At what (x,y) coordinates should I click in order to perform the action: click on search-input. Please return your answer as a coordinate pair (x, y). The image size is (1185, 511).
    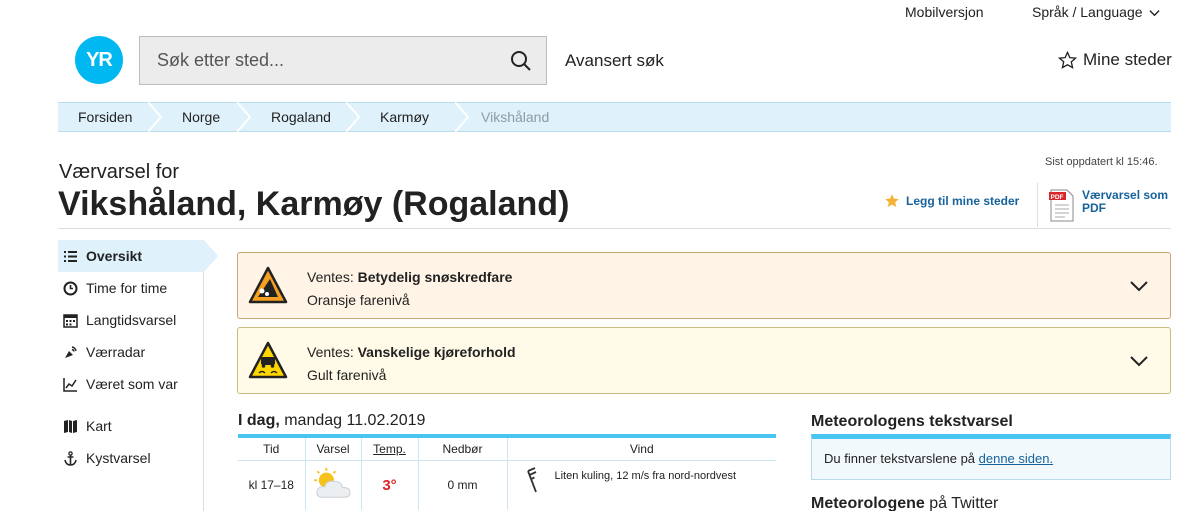
    Looking at the image, I should click on (320, 60).